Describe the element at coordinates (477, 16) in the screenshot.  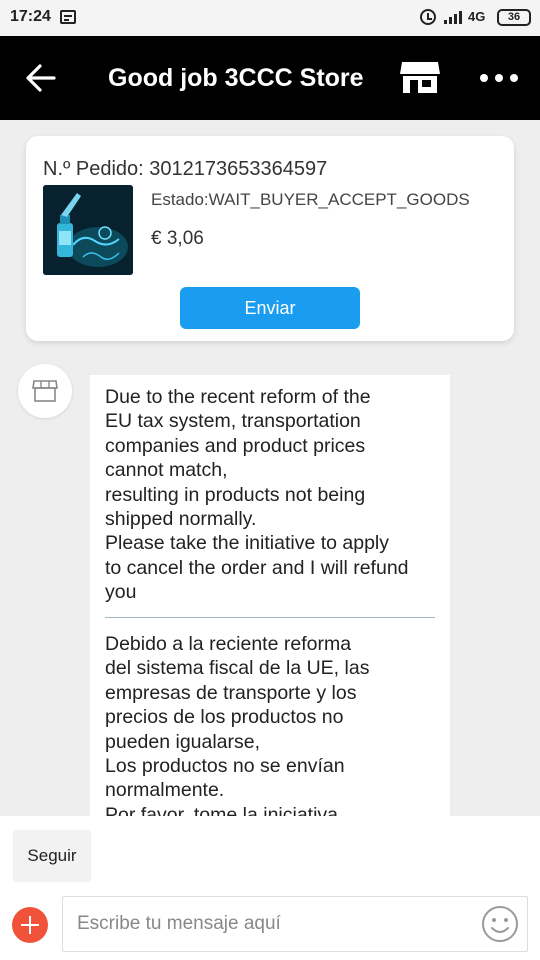
I see `network-type: 4G` at that location.